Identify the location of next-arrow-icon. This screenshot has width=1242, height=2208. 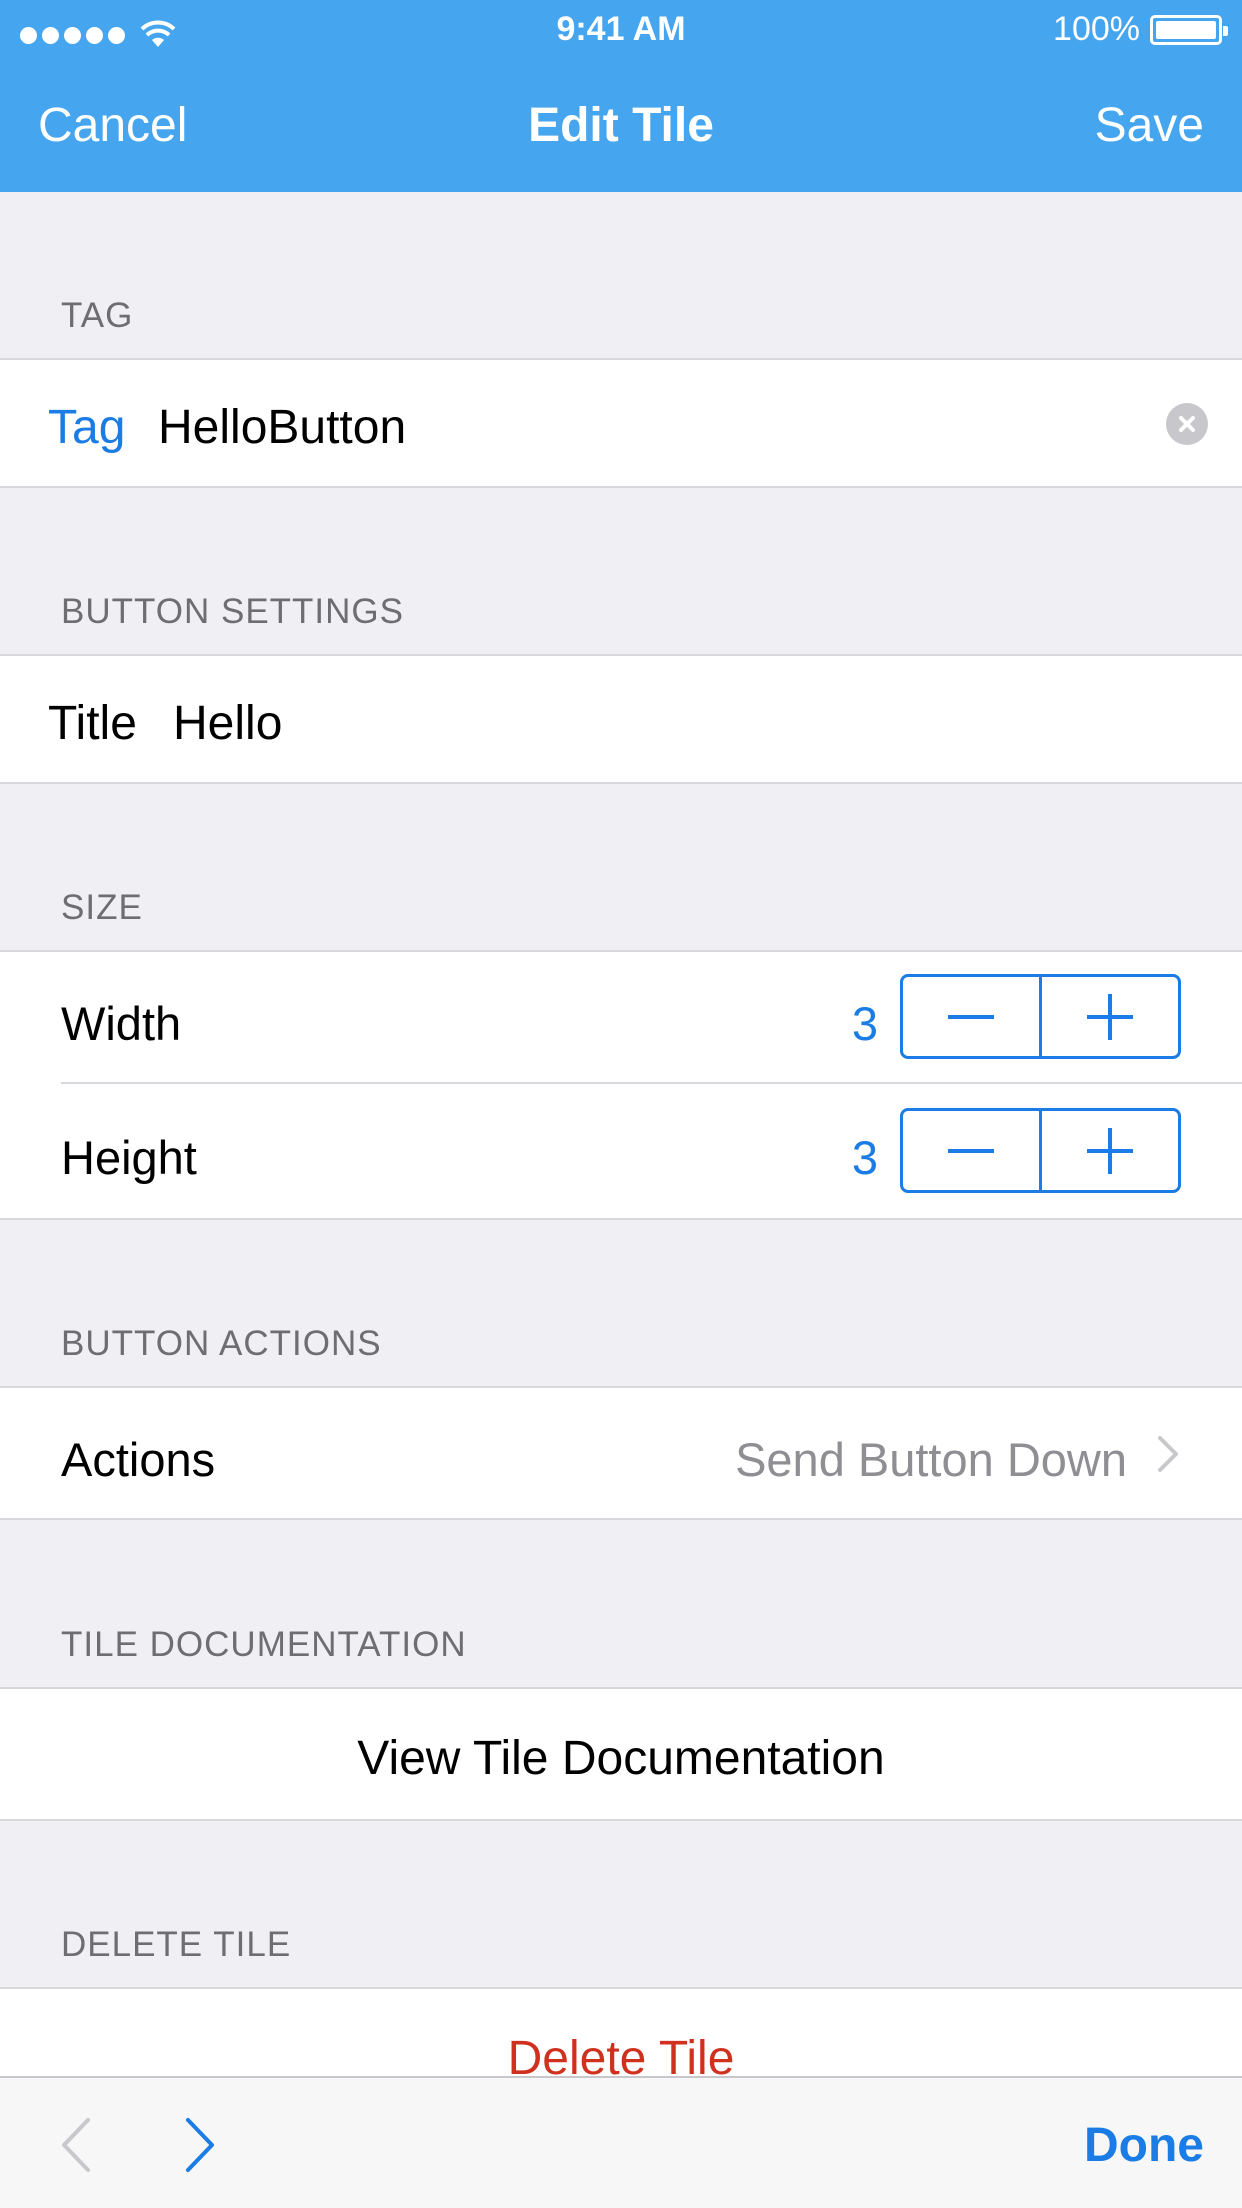
(200, 2145).